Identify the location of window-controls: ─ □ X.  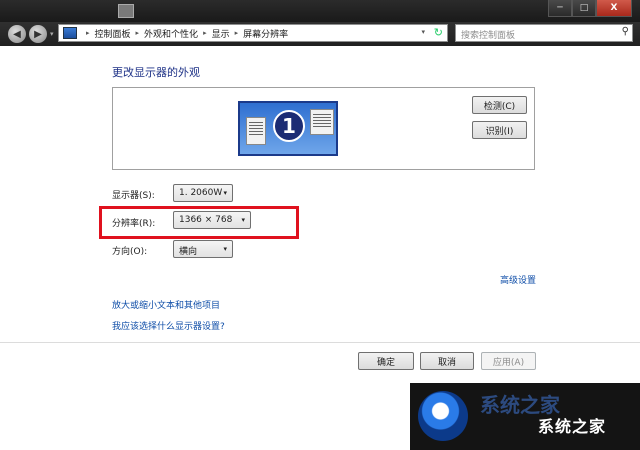
(590, 8).